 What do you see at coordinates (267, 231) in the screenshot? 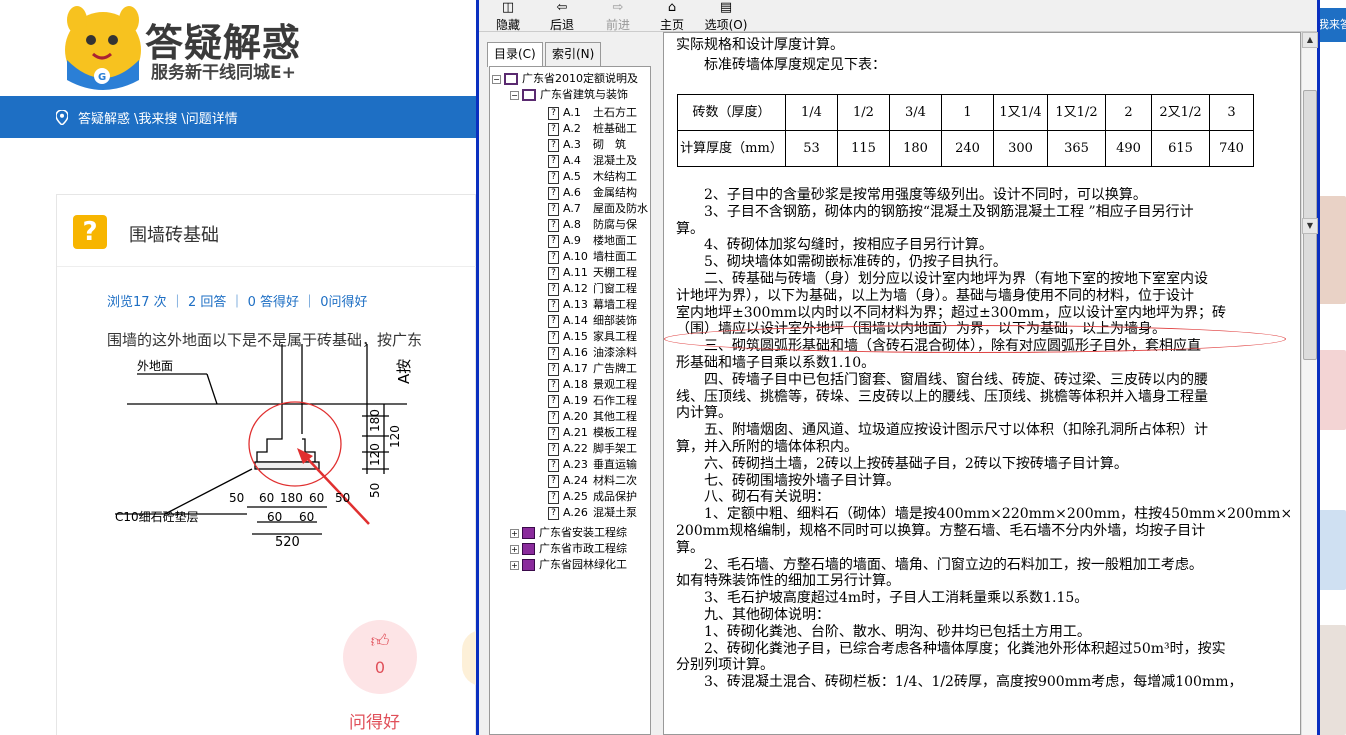
I see `question-header: ? 围墙砖基础` at bounding box center [267, 231].